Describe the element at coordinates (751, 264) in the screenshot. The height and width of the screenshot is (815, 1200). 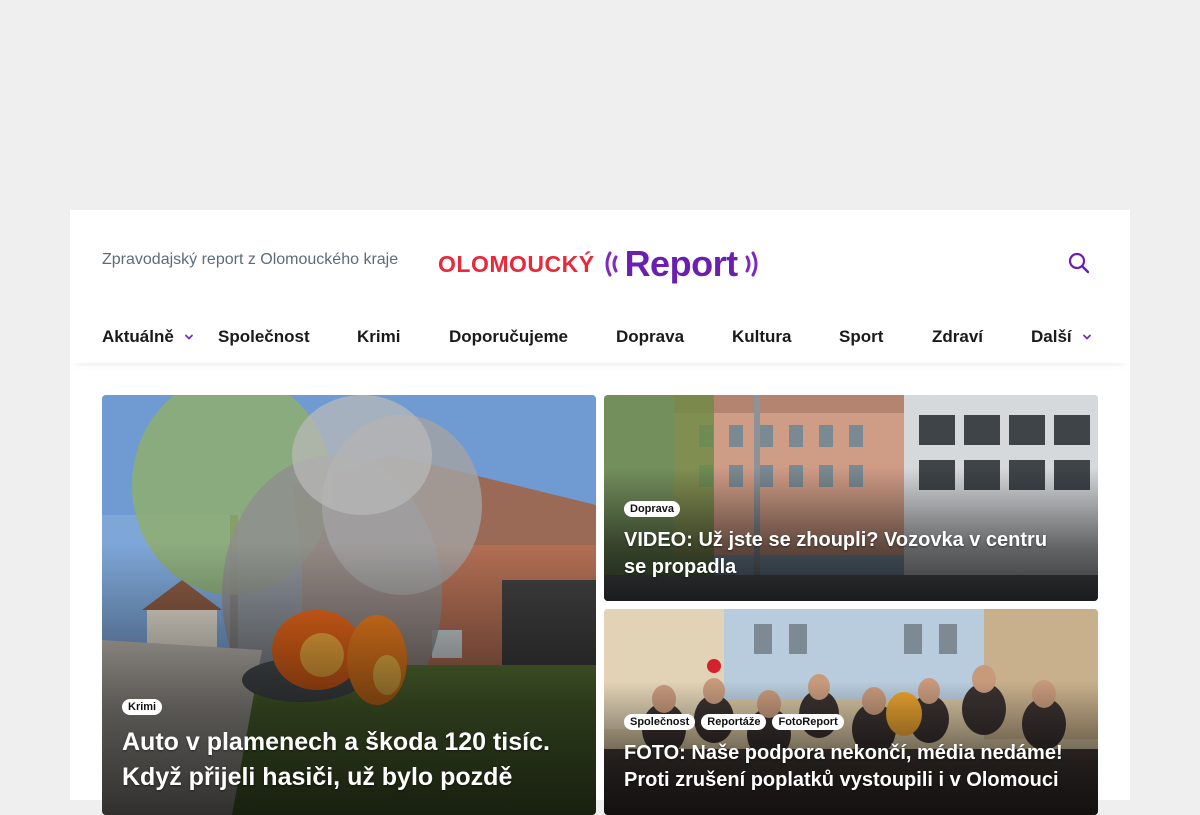
I see `signal-wave-right-icon` at that location.